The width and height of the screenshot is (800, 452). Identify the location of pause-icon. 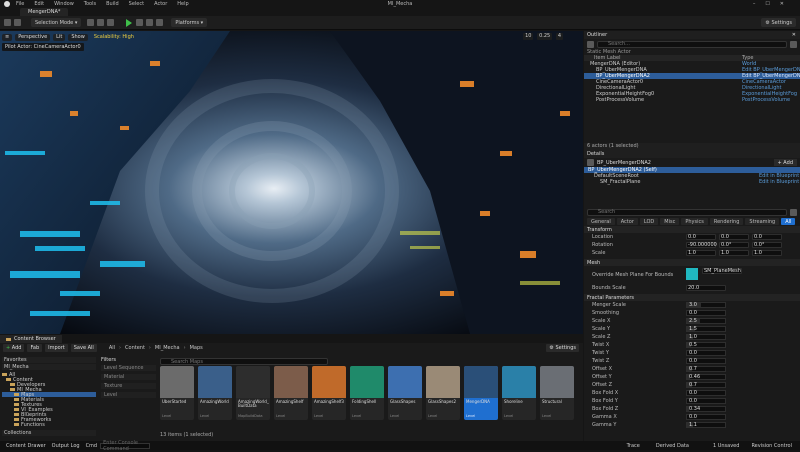
(140, 22).